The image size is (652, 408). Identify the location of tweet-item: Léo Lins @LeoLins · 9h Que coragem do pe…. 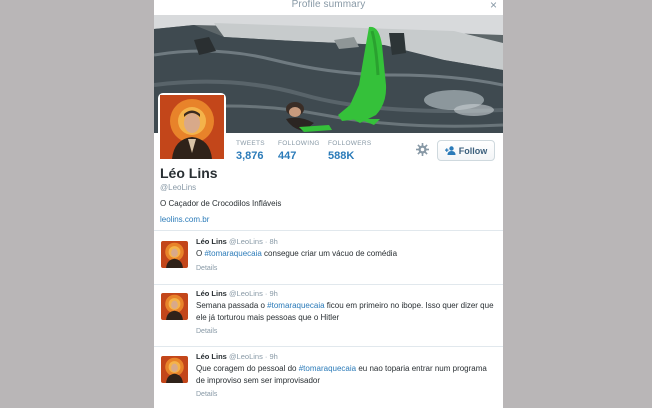
(328, 380).